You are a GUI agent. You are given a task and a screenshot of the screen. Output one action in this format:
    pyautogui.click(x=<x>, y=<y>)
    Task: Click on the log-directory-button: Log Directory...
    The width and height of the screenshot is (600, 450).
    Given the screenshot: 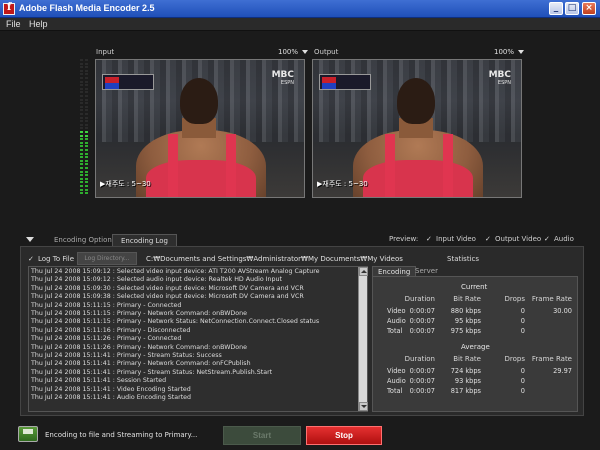 What is the action you would take?
    pyautogui.click(x=107, y=258)
    